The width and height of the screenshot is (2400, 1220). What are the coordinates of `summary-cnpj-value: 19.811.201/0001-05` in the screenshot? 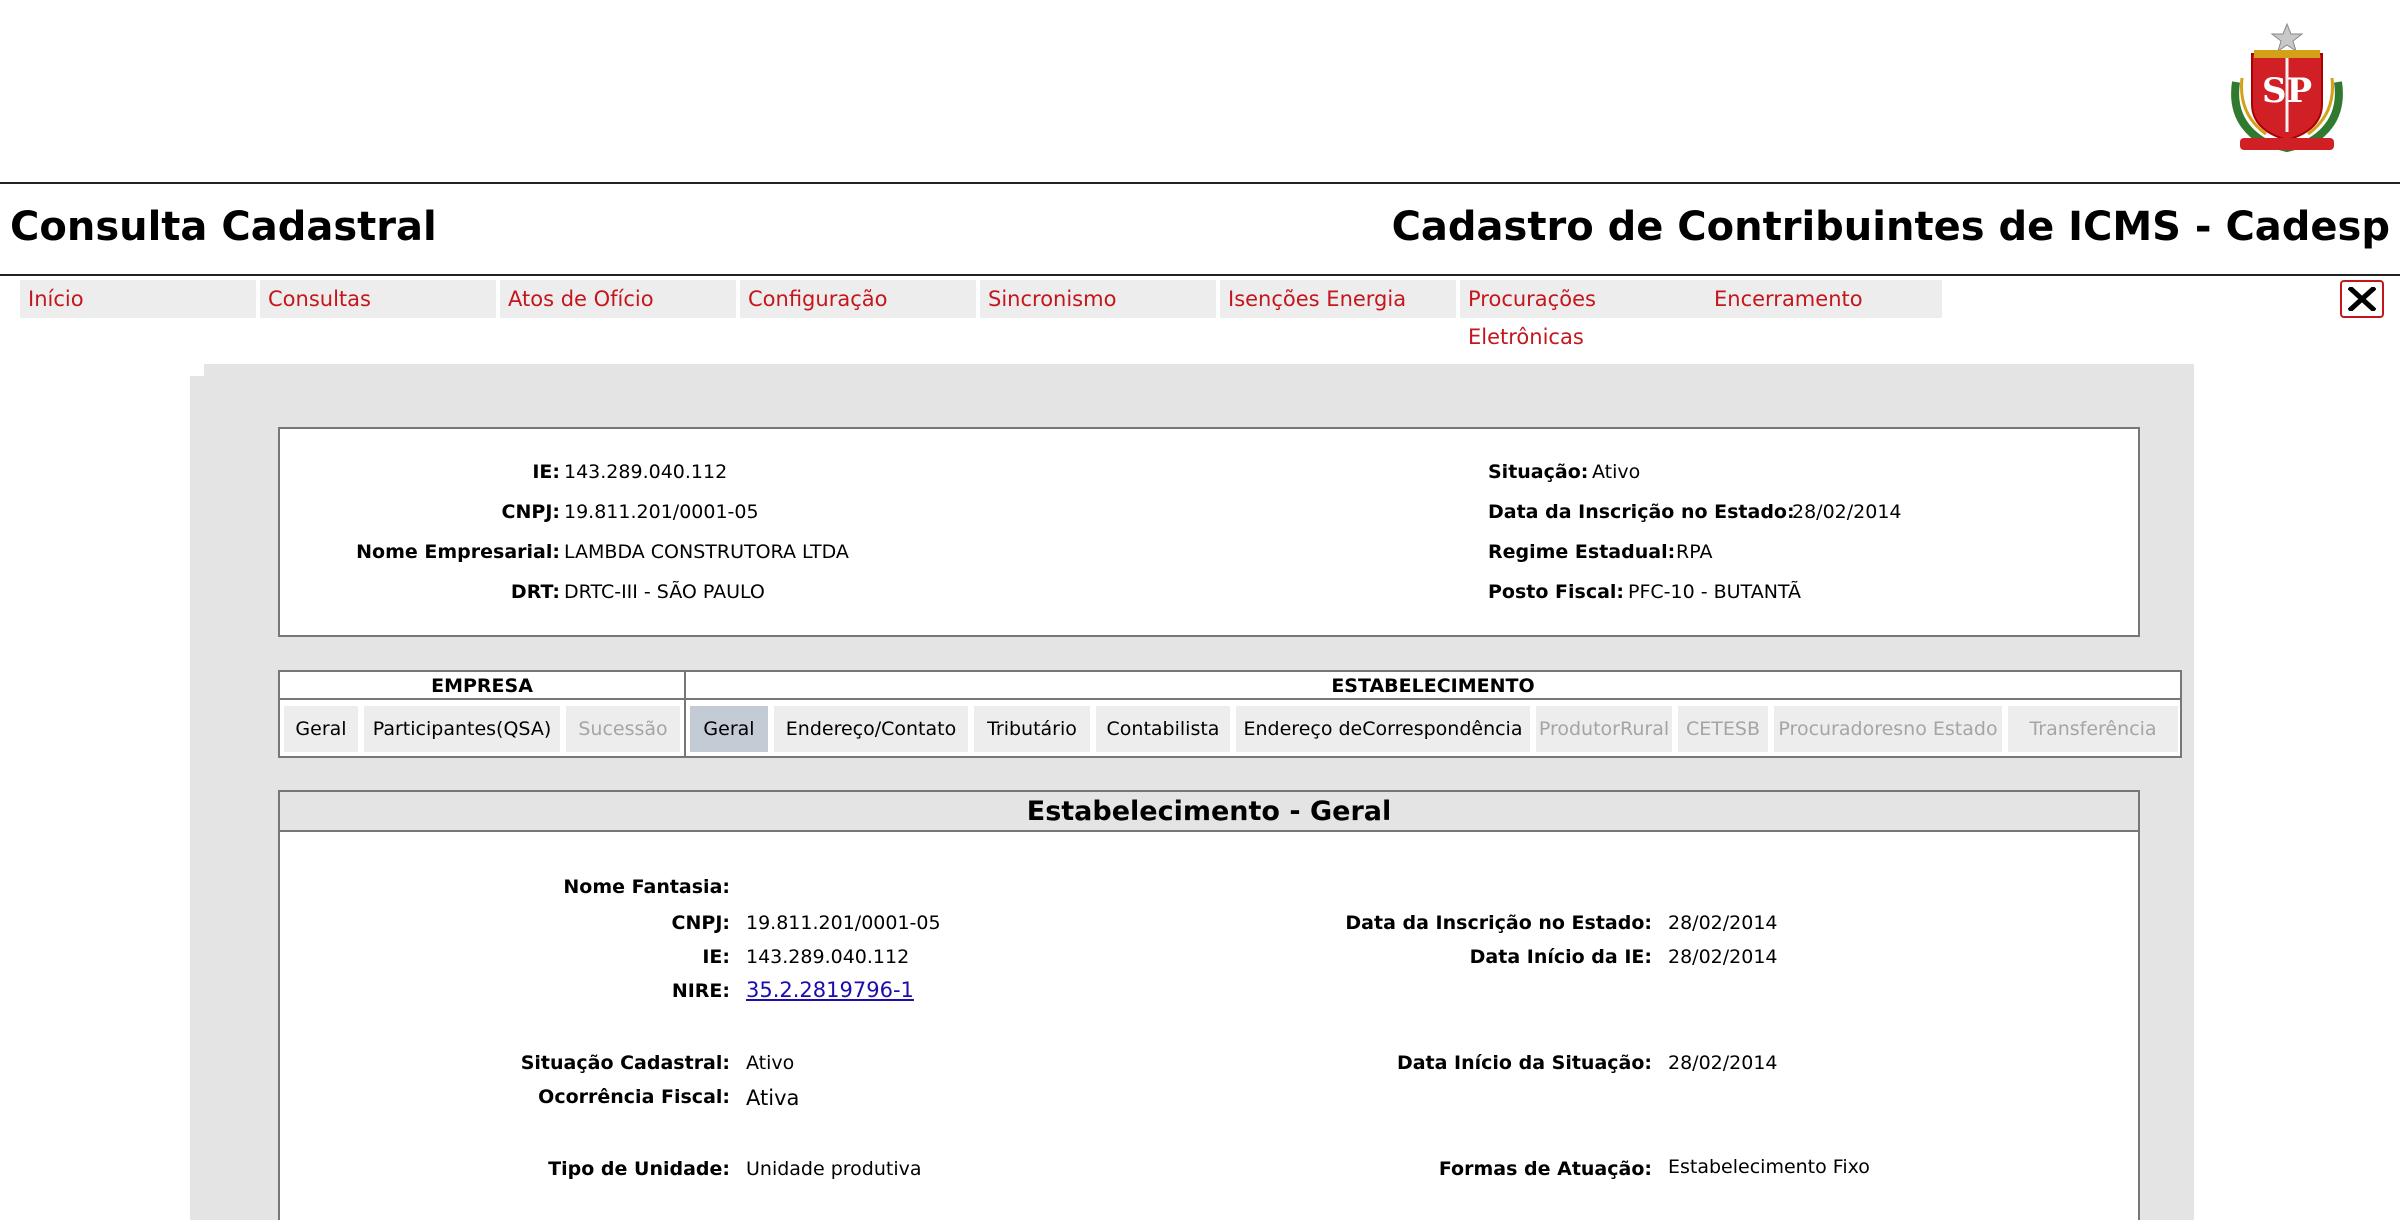 It's located at (661, 512).